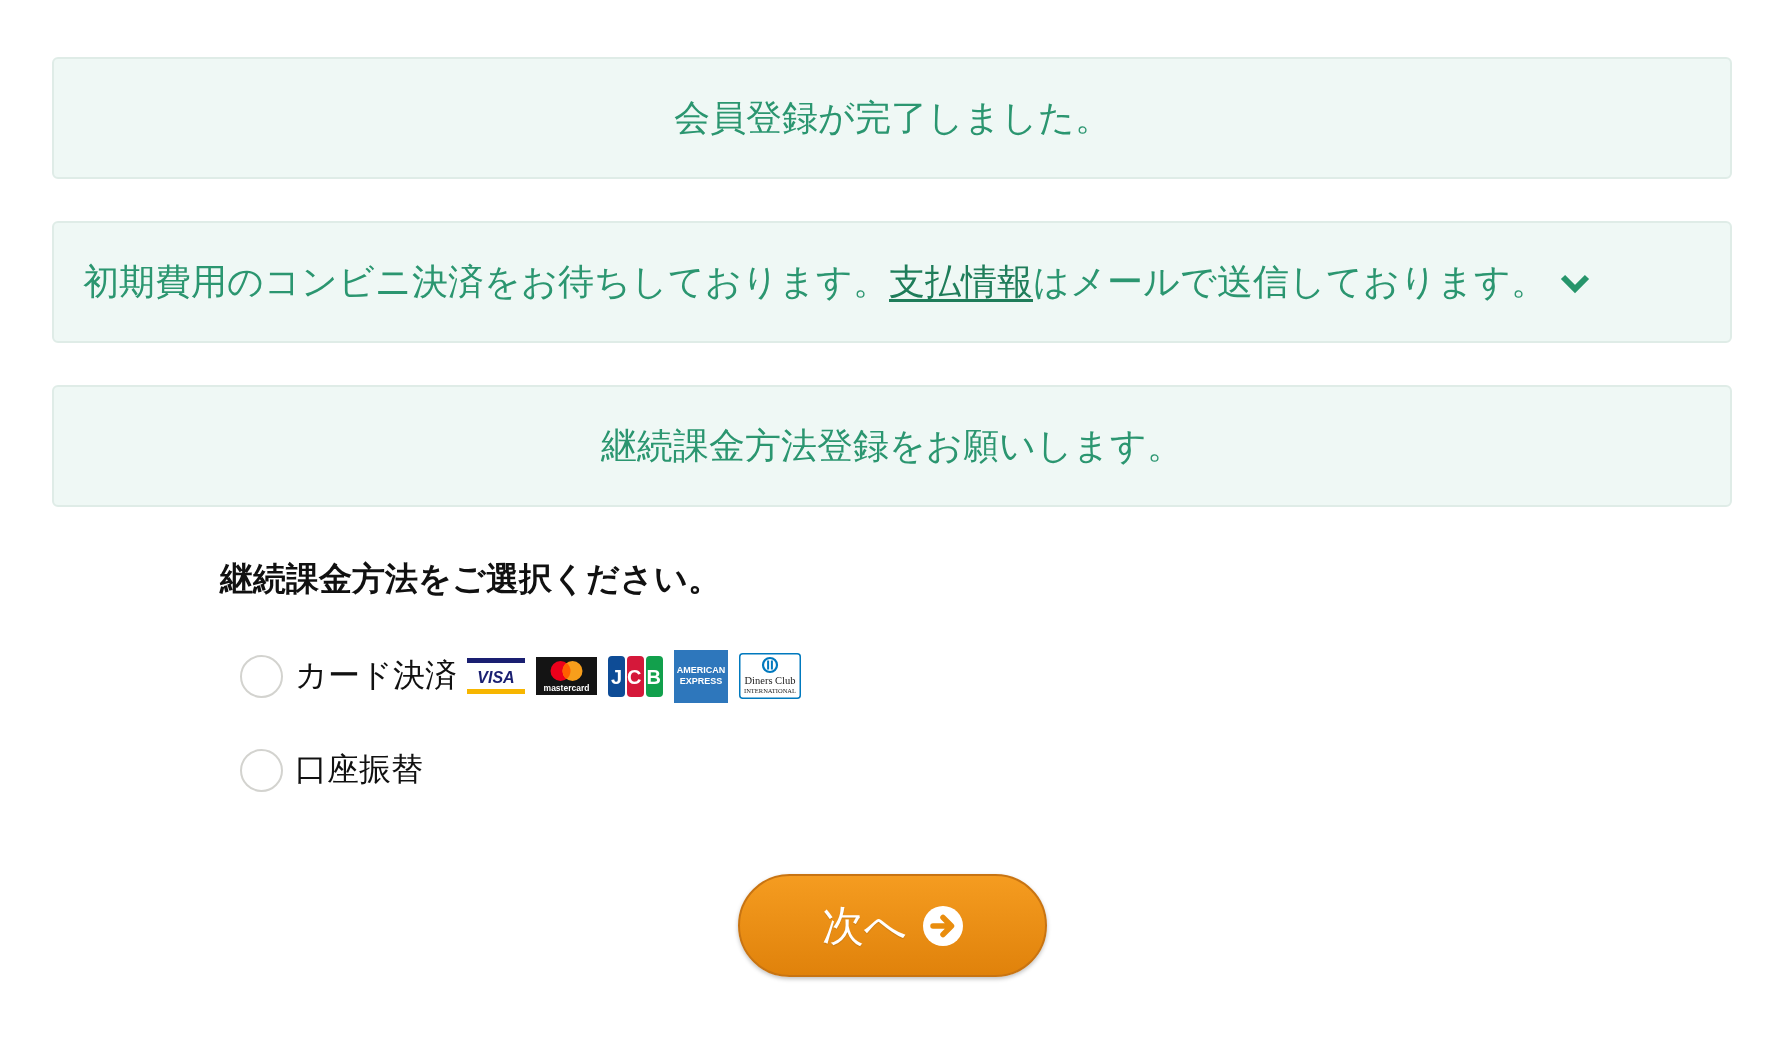 Image resolution: width=1784 pixels, height=1046 pixels. I want to click on notice-text: 初期費用のコンビニ決済をお待ちしております。支払情報はメールで送信しております。, so click(815, 282).